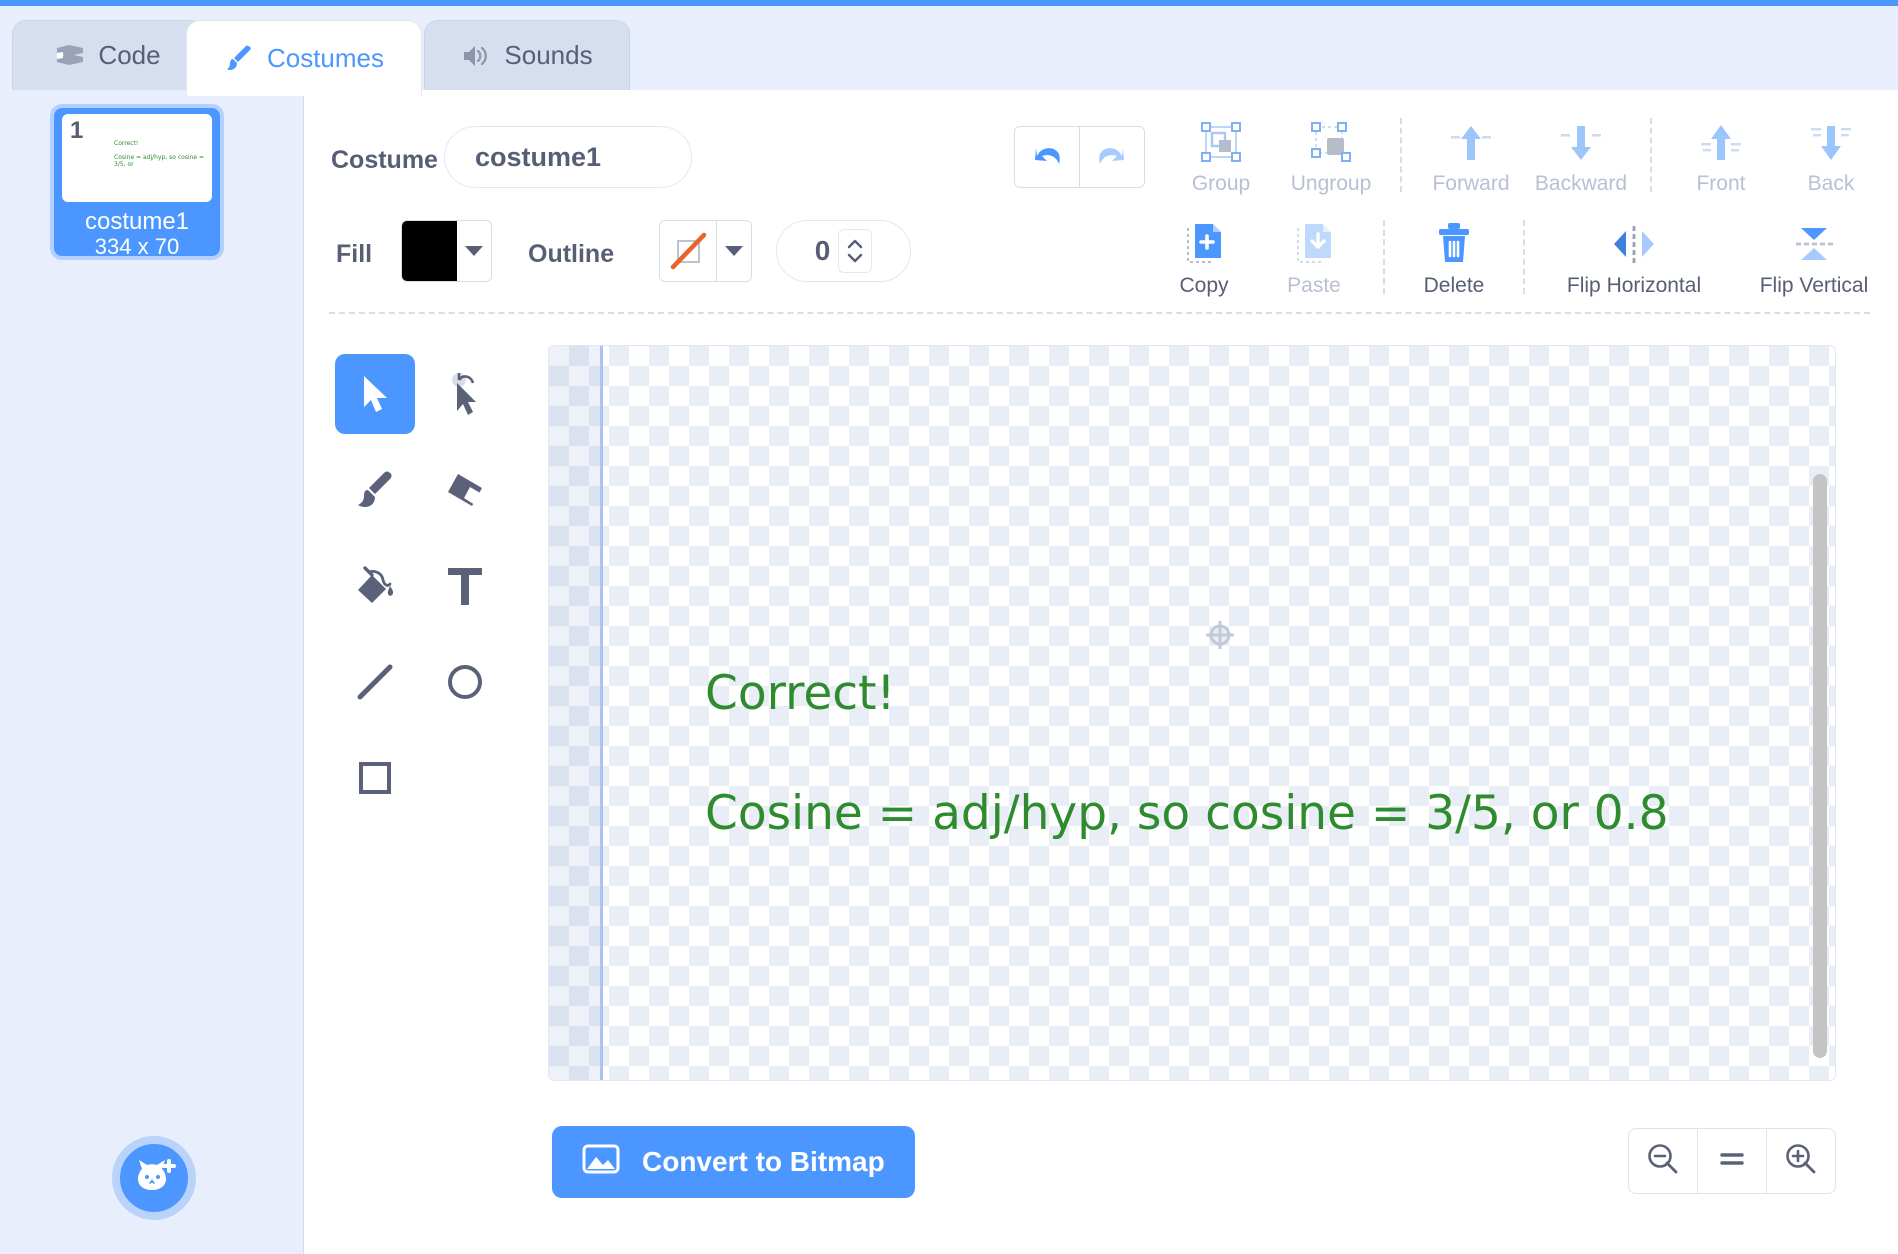 This screenshot has height=1254, width=1898. Describe the element at coordinates (354, 254) in the screenshot. I see `fill-label: Fill` at that location.